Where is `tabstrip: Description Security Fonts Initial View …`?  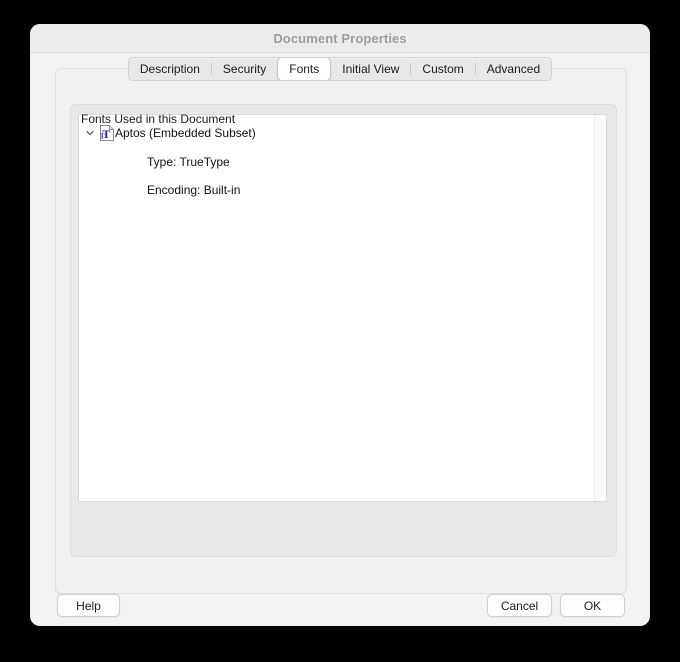
tabstrip: Description Security Fonts Initial View … is located at coordinates (340, 69).